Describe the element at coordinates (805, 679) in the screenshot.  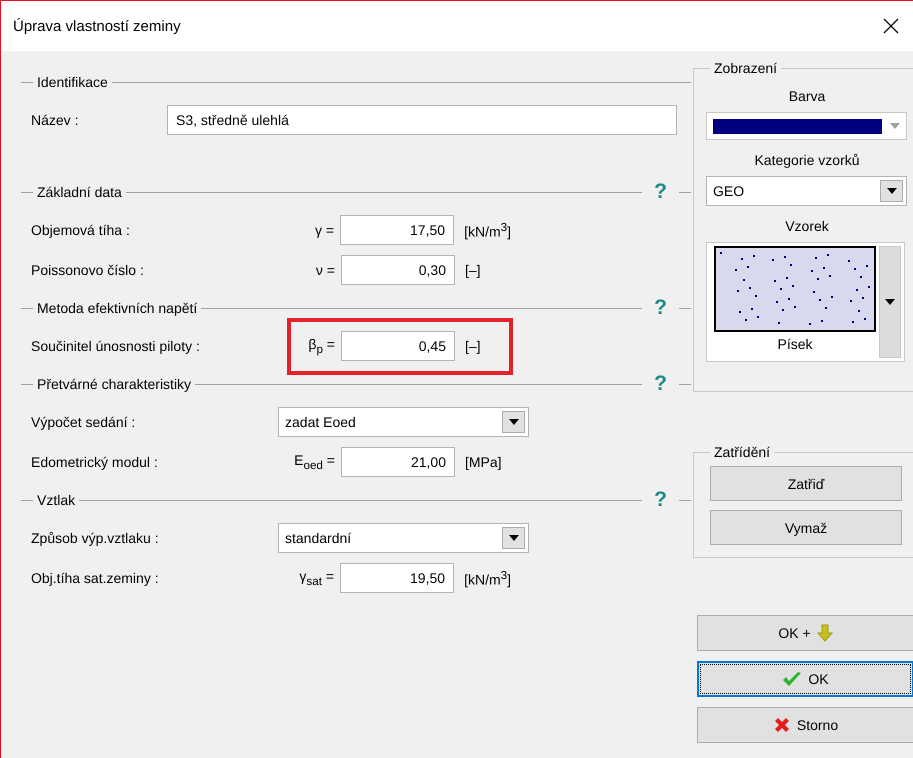
I see `dialog-button: OK` at that location.